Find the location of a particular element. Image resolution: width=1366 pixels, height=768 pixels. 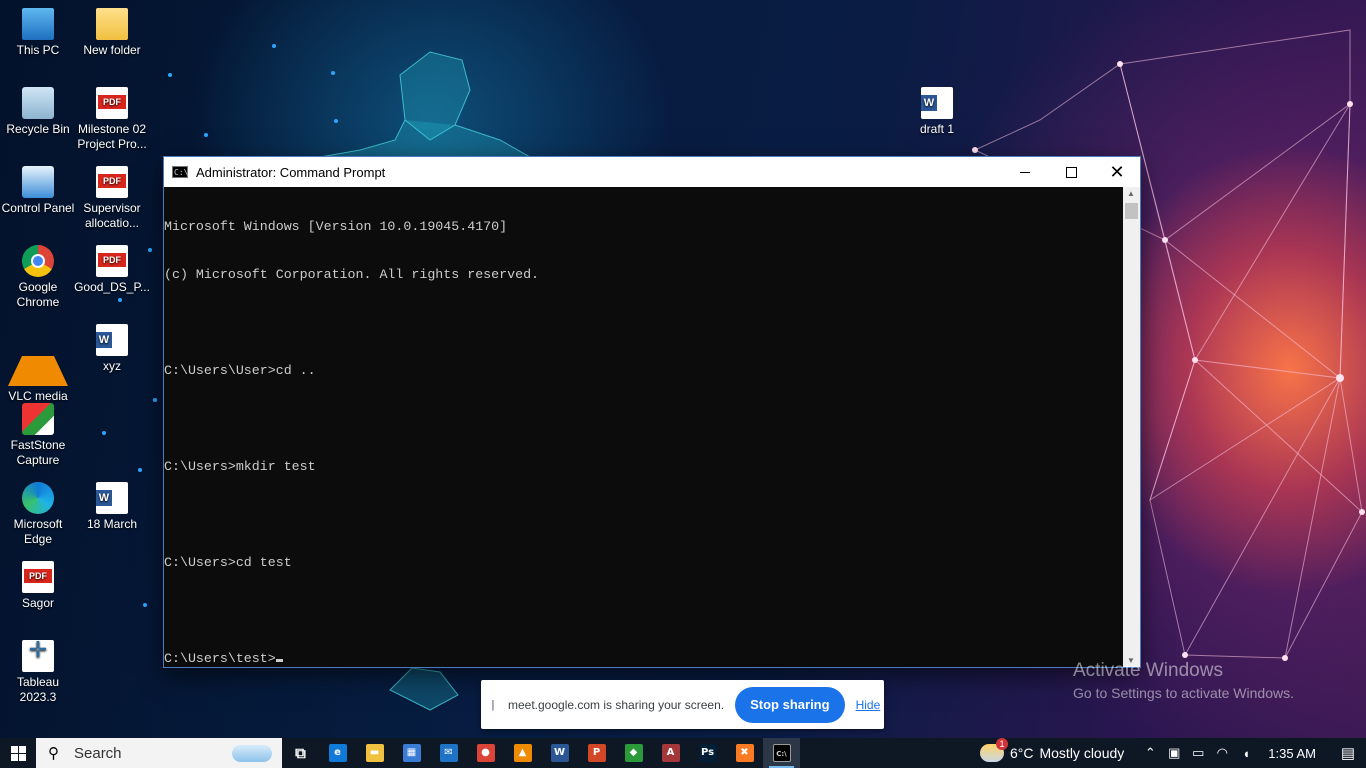

vlc-icon: ▲ is located at coordinates (522, 753).